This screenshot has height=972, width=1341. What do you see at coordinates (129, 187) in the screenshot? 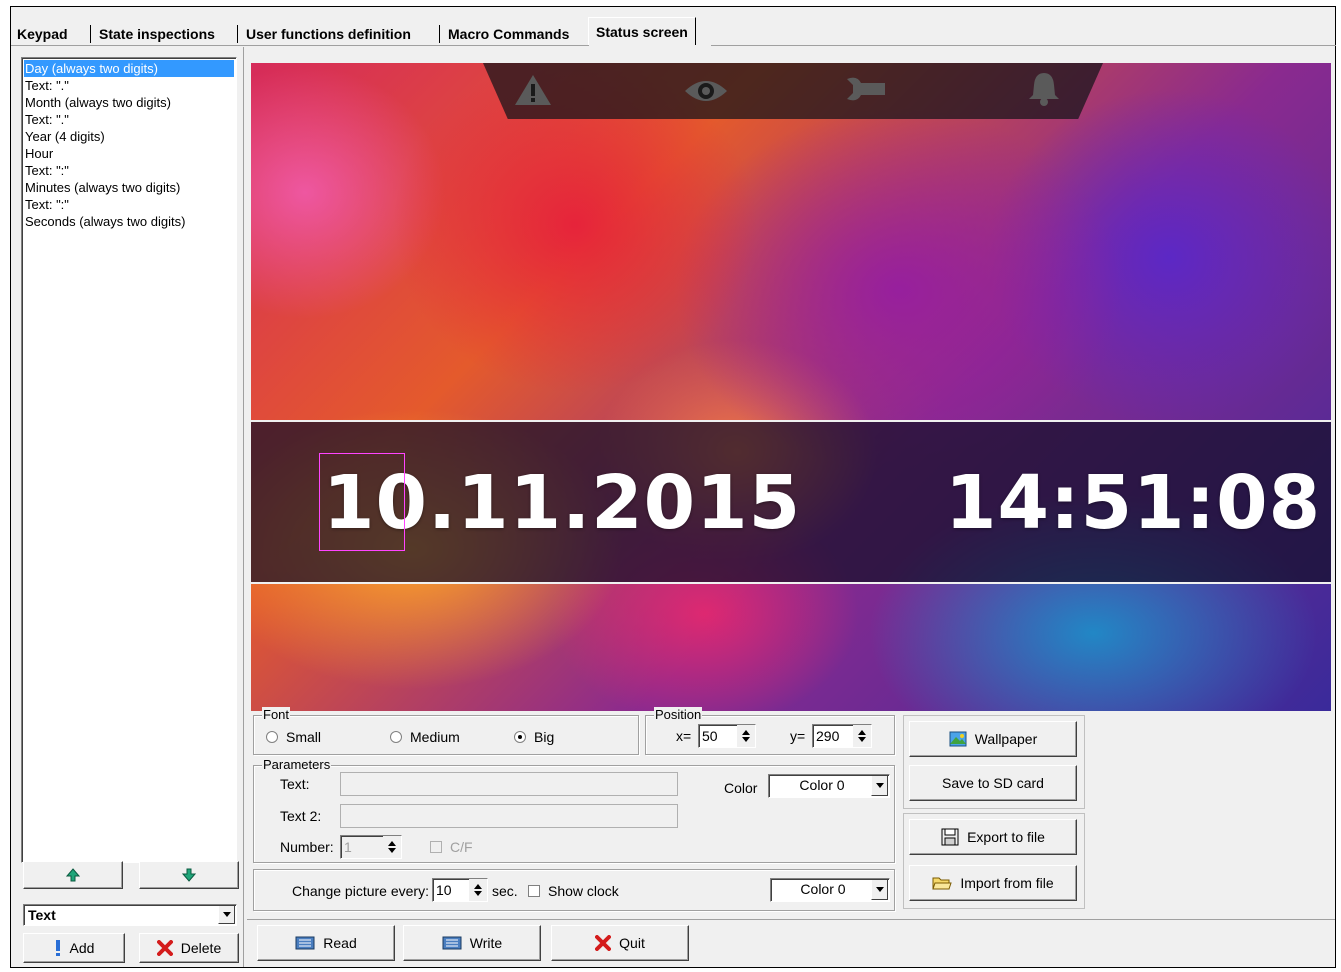
I see `list-item: Minutes (always two digits)` at bounding box center [129, 187].